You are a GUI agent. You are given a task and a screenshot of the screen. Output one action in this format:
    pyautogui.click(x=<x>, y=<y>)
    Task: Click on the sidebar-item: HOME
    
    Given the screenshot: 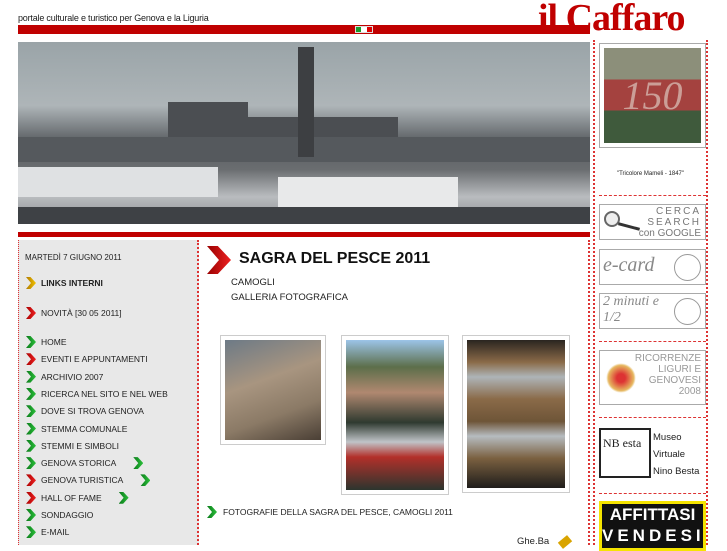 What is the action you would take?
    pyautogui.click(x=46, y=342)
    